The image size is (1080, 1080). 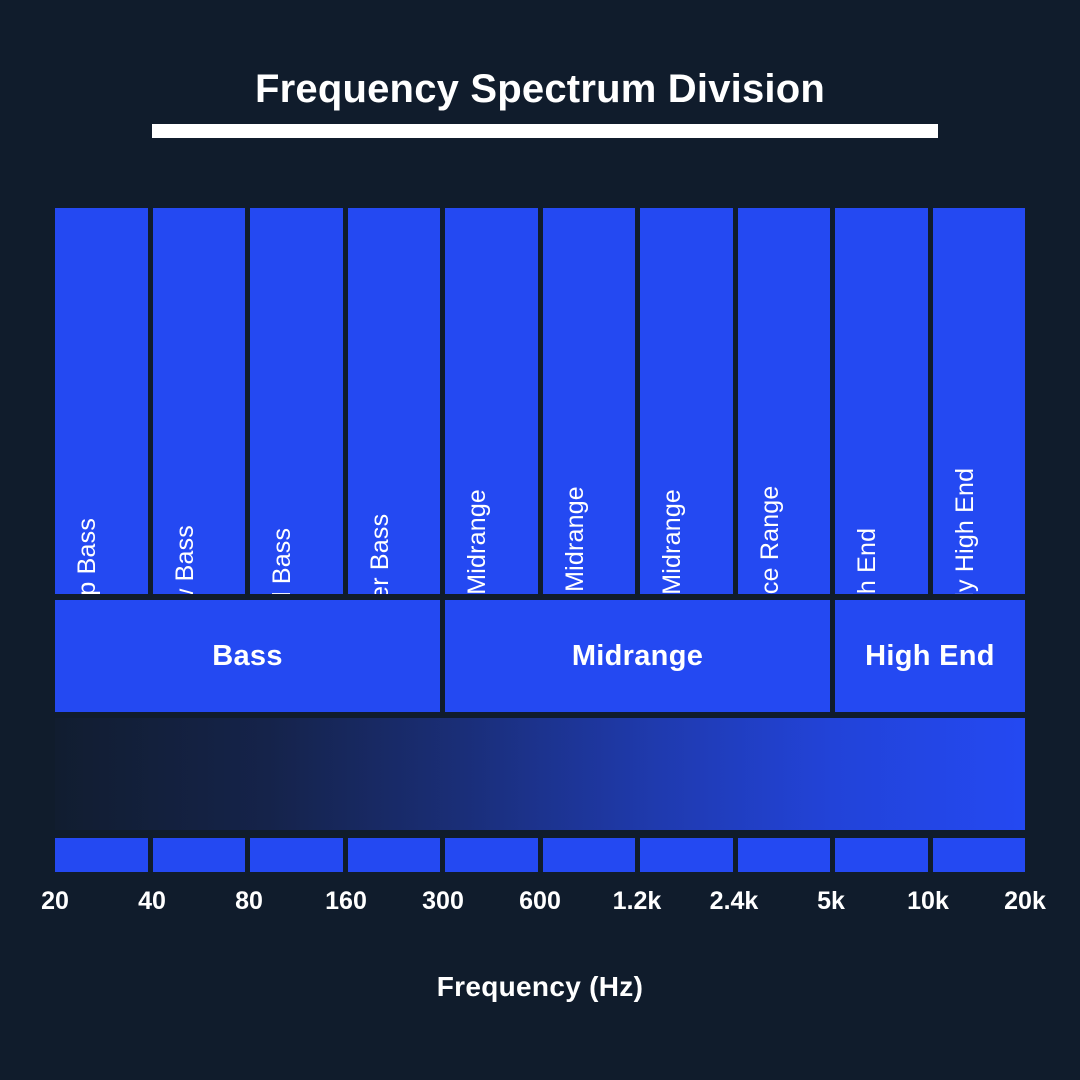 What do you see at coordinates (672, 541) in the screenshot?
I see `sub-band-label: Upper Midrange` at bounding box center [672, 541].